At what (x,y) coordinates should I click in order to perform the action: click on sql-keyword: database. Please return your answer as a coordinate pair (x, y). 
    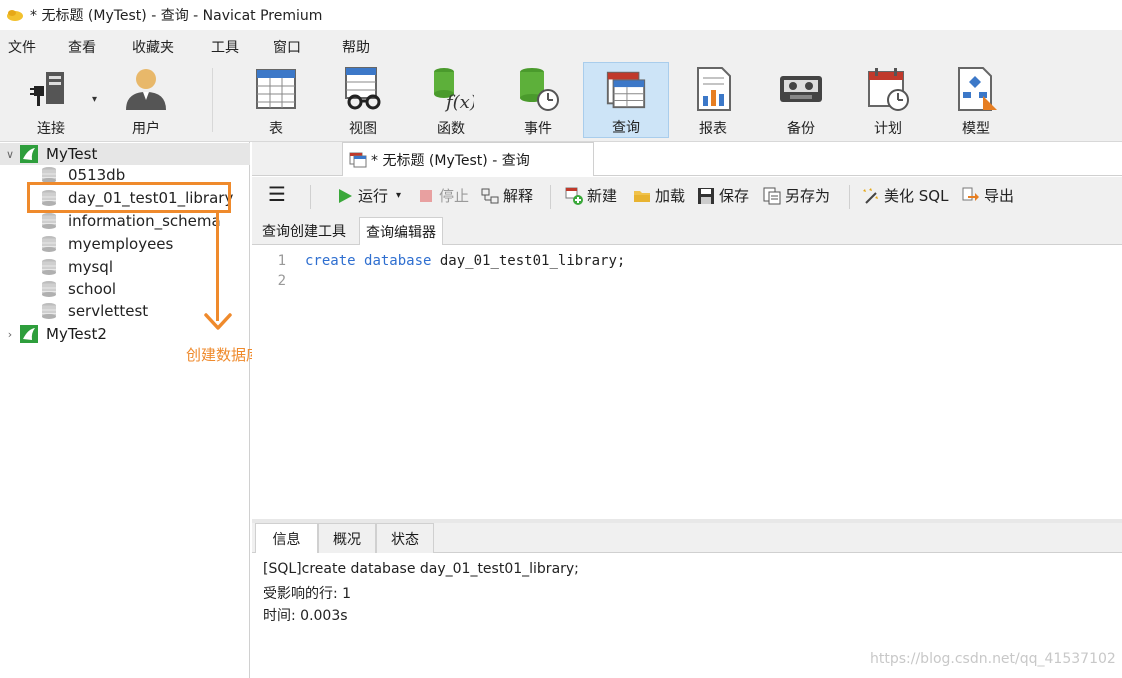
    Looking at the image, I should click on (398, 261).